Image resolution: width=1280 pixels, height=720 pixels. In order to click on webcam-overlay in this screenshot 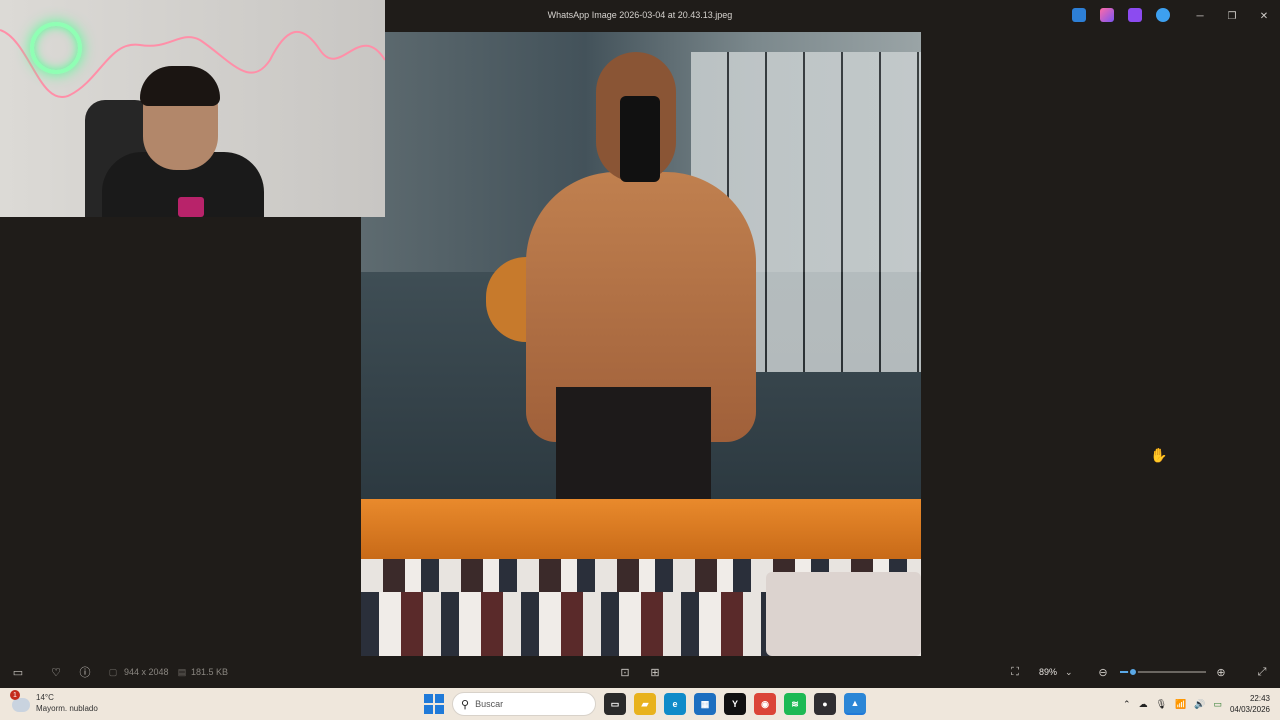, I will do `click(192, 108)`.